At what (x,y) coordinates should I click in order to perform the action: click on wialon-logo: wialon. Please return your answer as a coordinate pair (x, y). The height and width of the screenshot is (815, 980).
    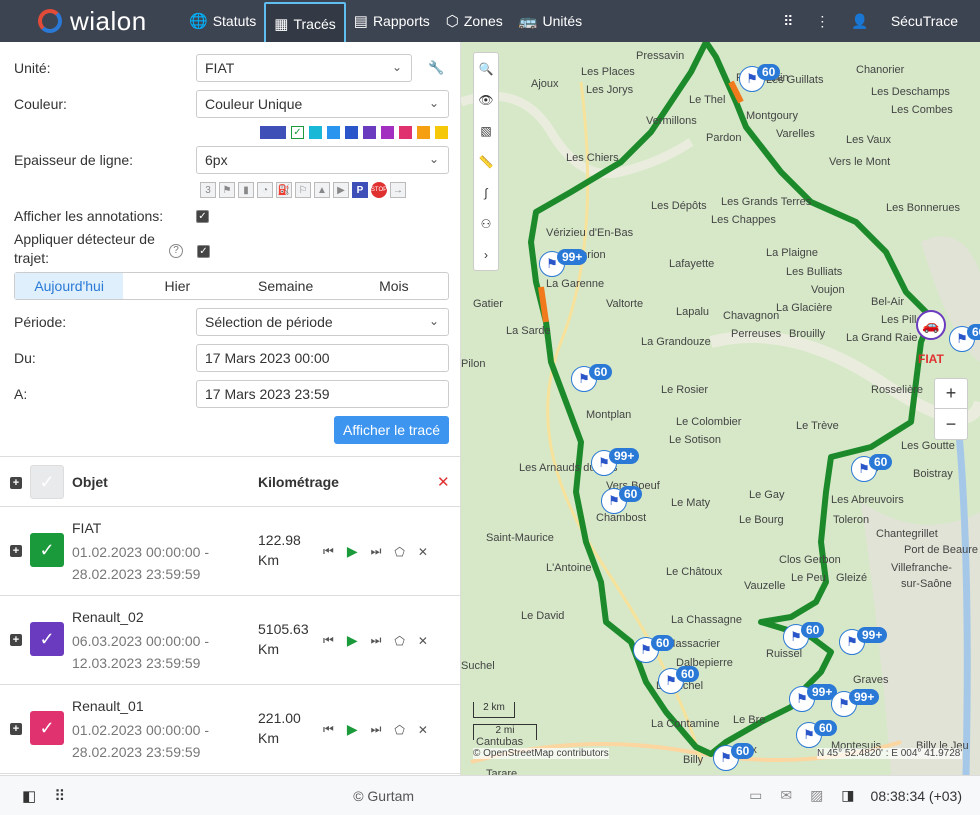
    Looking at the image, I should click on (103, 21).